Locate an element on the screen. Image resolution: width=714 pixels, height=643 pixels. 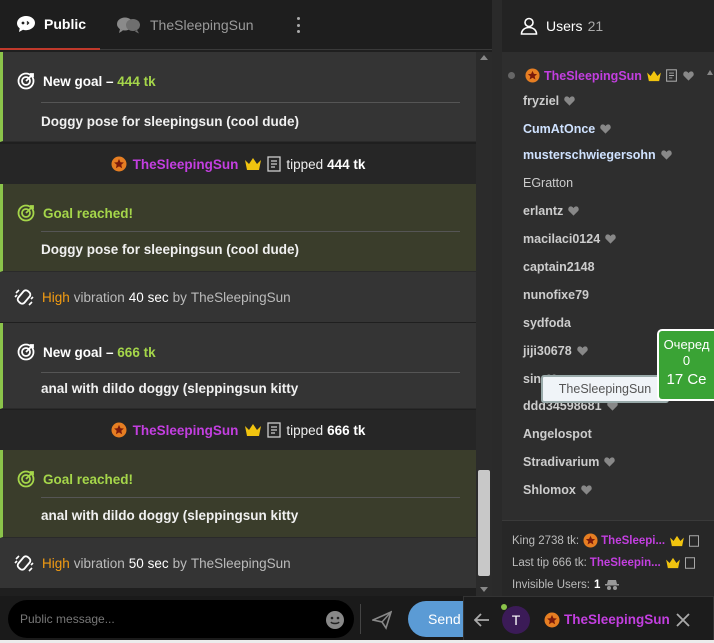
user-list-item: macilaci0124 is located at coordinates (569, 239).